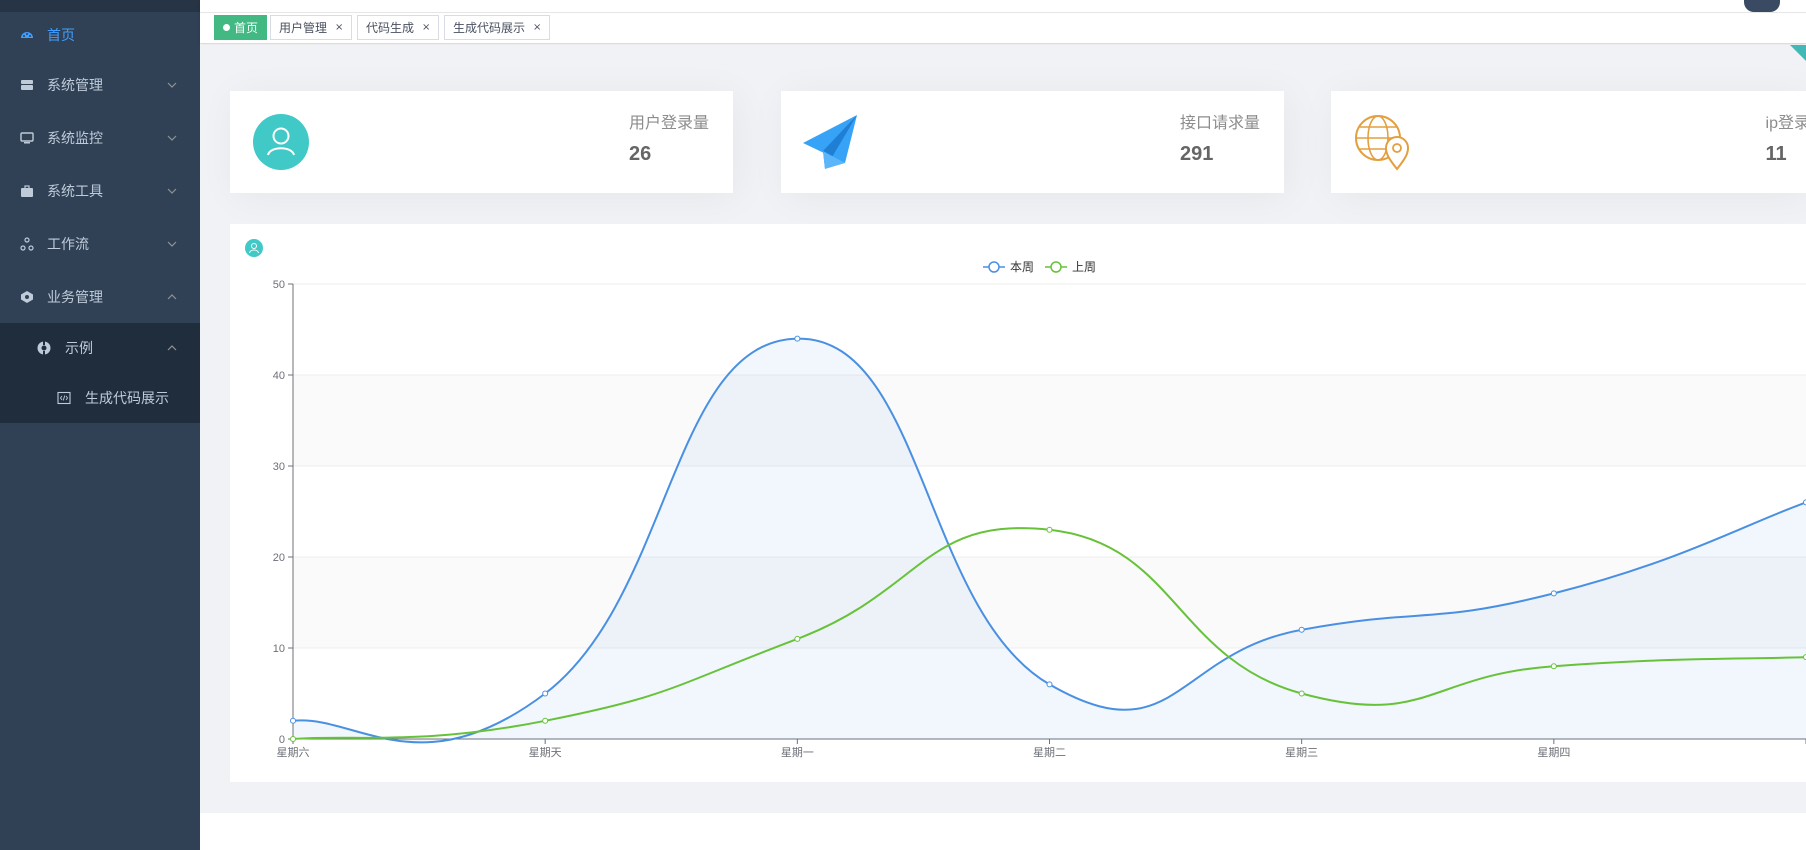  I want to click on sidebar-item-label: 示例, so click(79, 349).